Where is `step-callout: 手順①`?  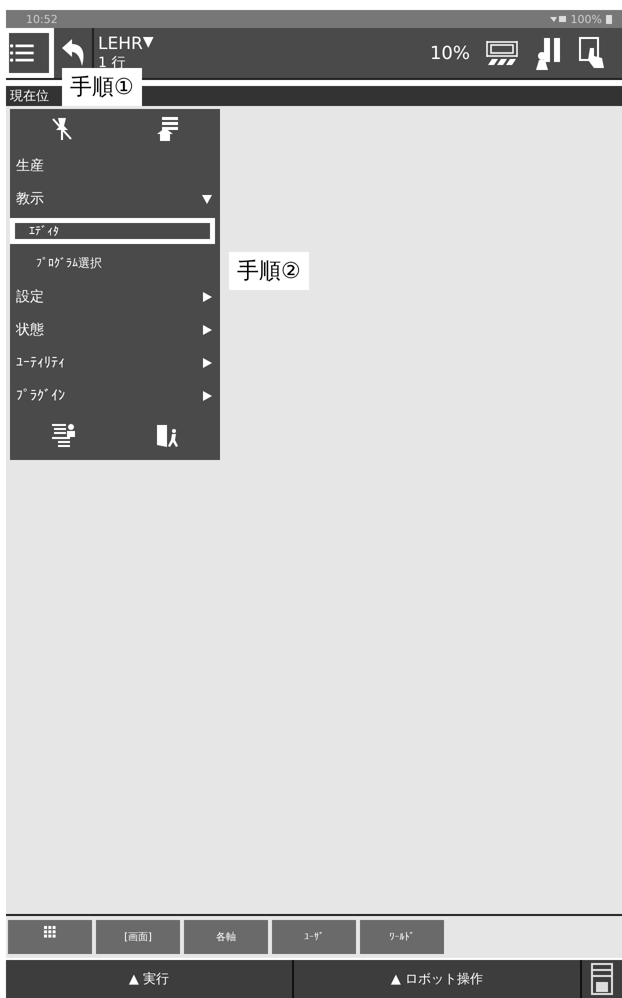 step-callout: 手順① is located at coordinates (102, 87).